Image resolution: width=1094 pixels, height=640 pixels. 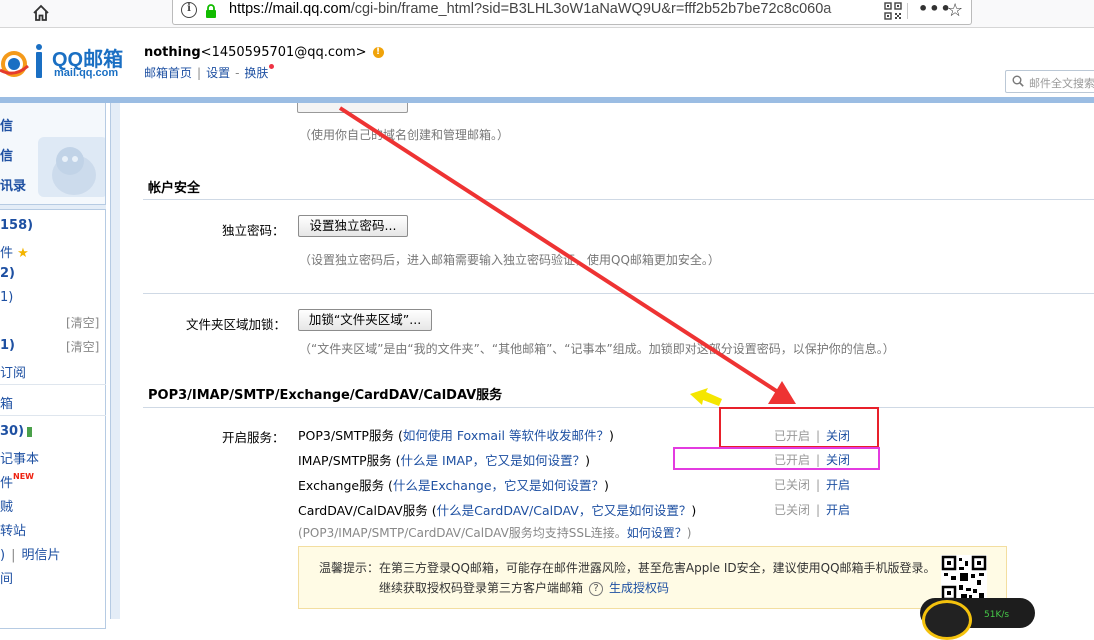 I want to click on penguin-decoration-icon, so click(x=71, y=167).